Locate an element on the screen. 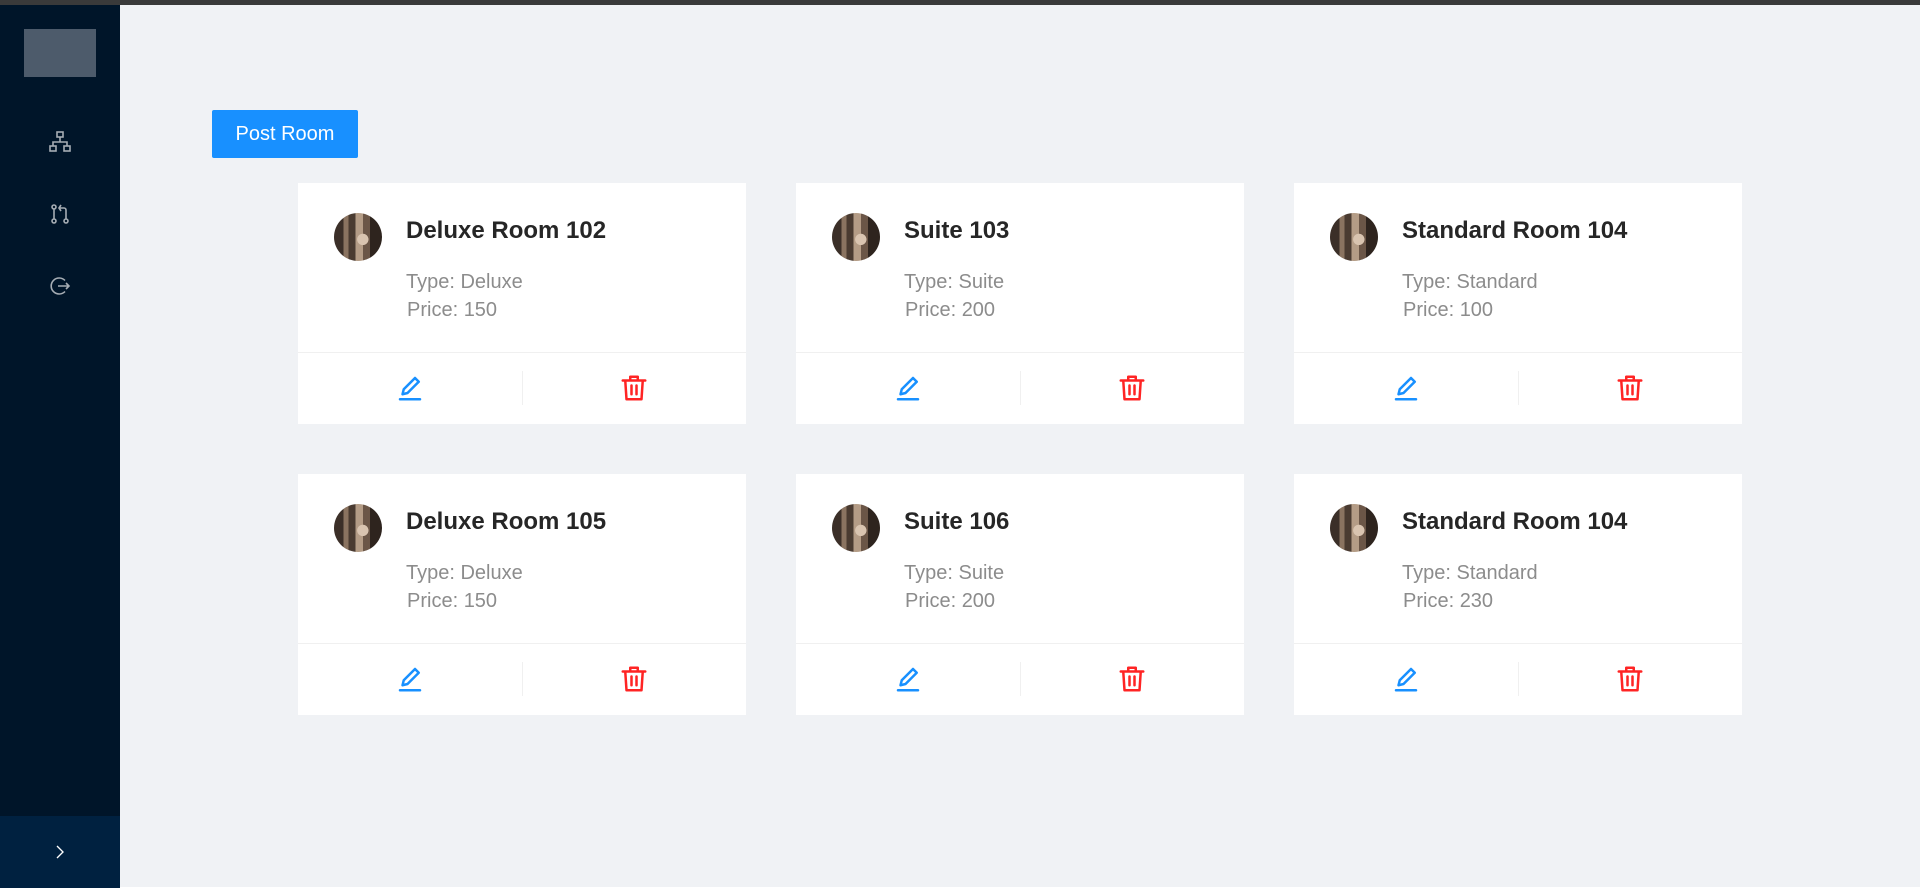  room-card-body: Deluxe Room 102 Type: Deluxe Price: 150 is located at coordinates (522, 268).